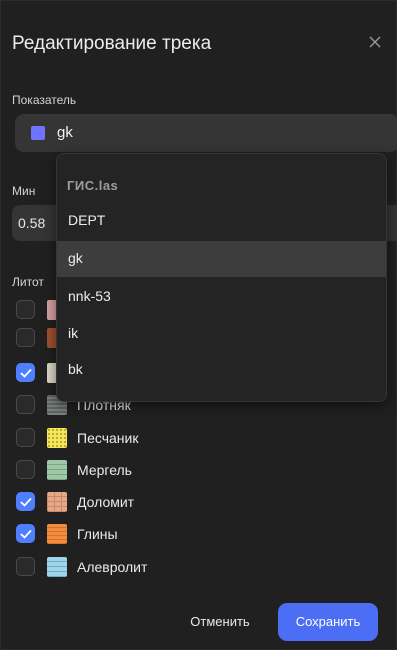  What do you see at coordinates (221, 221) in the screenshot?
I see `dropdown-option: DEPT` at bounding box center [221, 221].